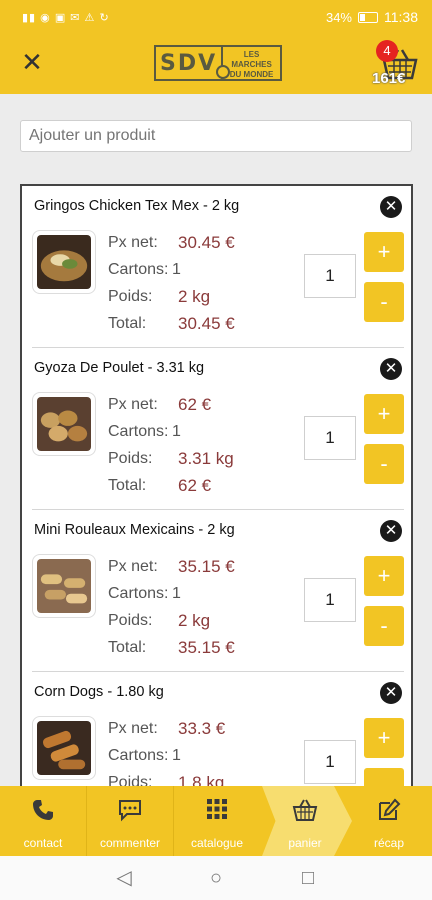  Describe the element at coordinates (308, 878) in the screenshot. I see `recents-icon: □` at that location.